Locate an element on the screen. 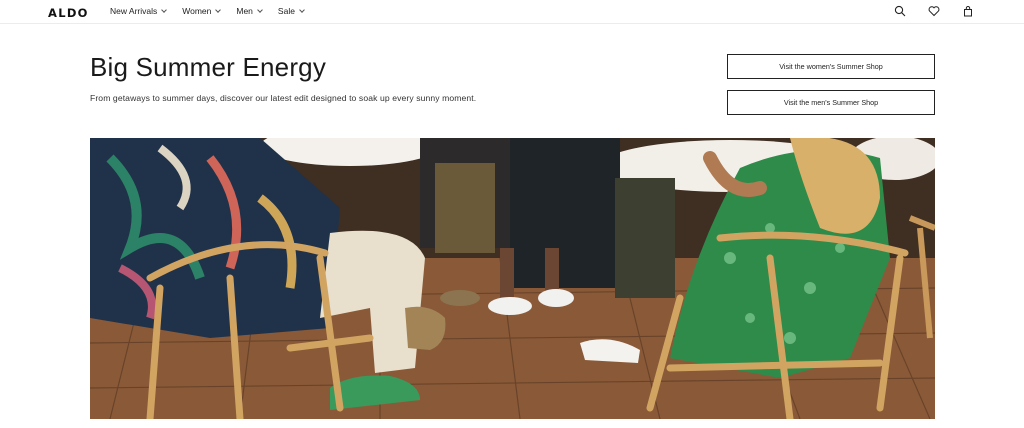 The width and height of the screenshot is (1024, 428). header-icons is located at coordinates (934, 11).